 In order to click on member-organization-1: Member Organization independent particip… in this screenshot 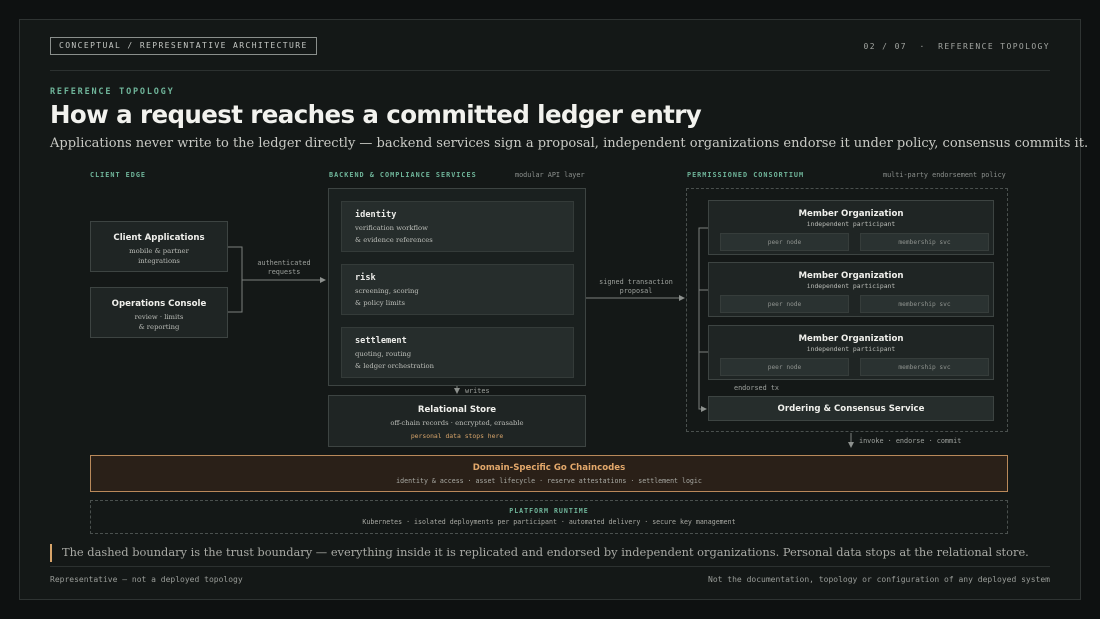, I will do `click(851, 227)`.